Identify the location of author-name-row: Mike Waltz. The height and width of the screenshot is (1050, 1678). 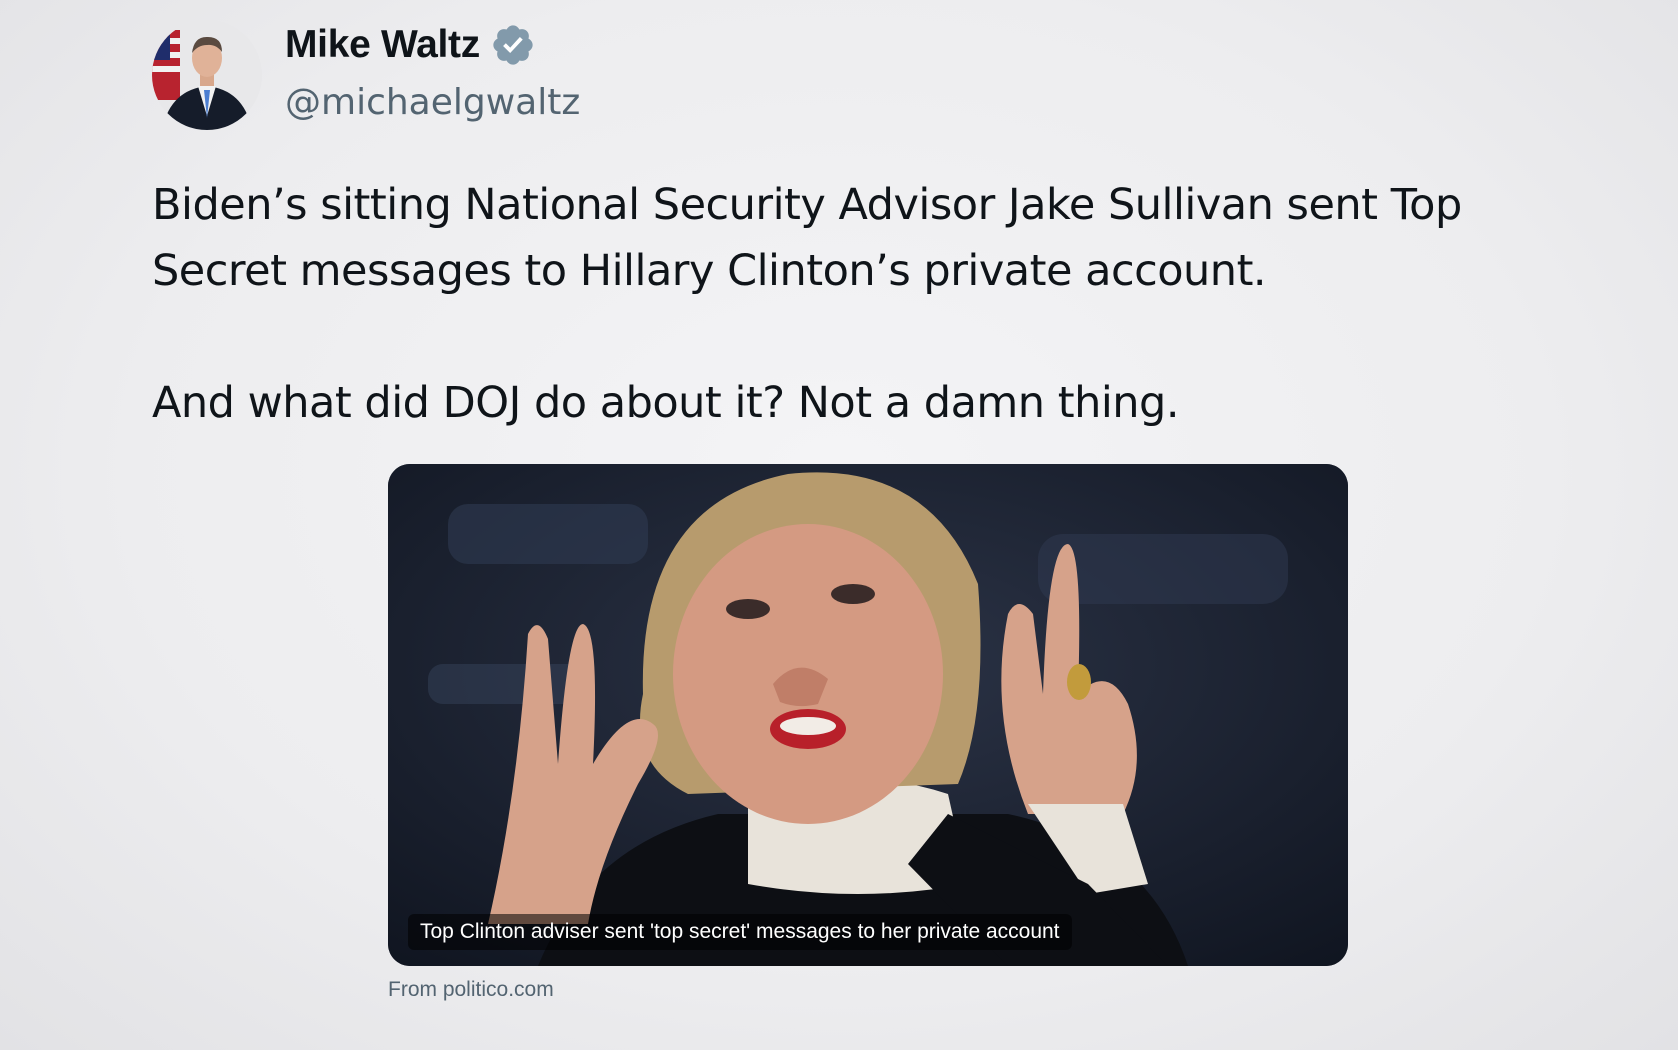
(410, 45).